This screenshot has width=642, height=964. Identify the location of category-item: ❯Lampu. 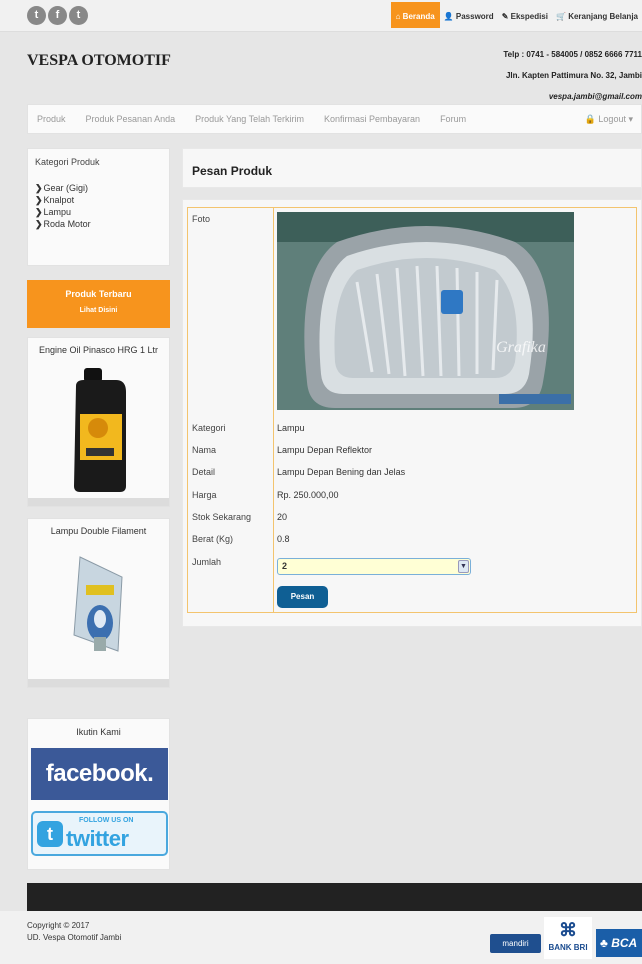
(63, 212).